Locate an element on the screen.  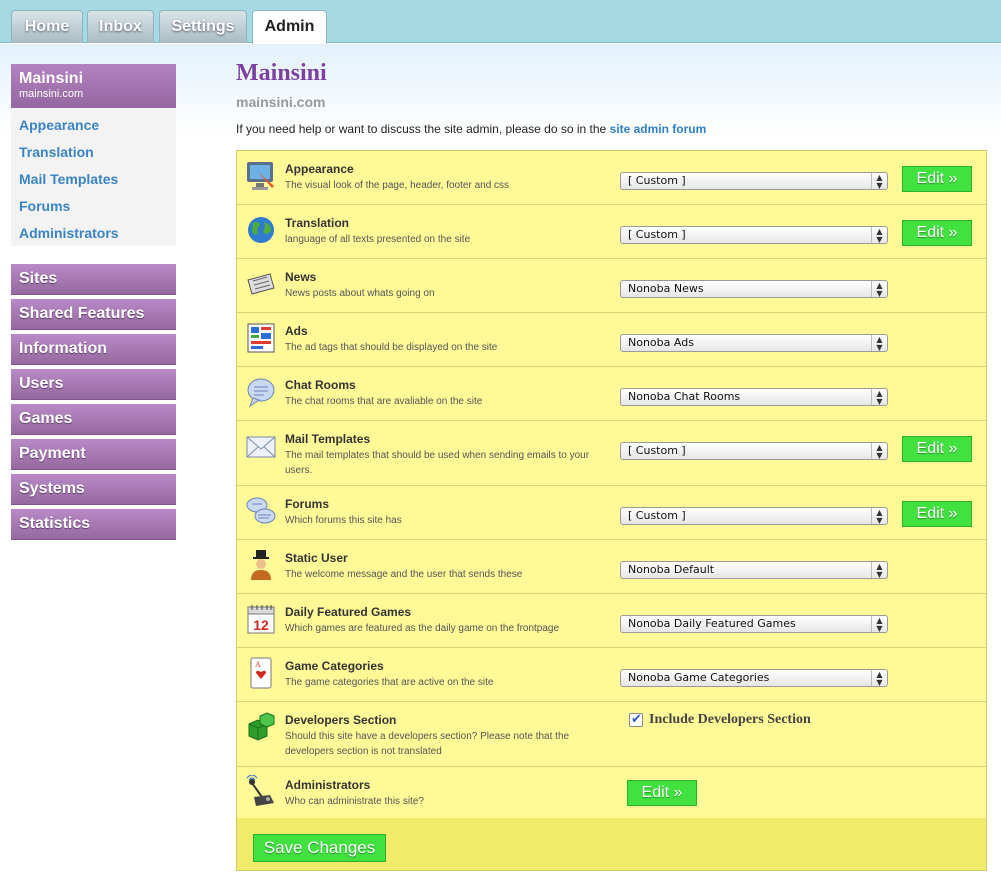
playing-card-icon: A is located at coordinates (261, 673).